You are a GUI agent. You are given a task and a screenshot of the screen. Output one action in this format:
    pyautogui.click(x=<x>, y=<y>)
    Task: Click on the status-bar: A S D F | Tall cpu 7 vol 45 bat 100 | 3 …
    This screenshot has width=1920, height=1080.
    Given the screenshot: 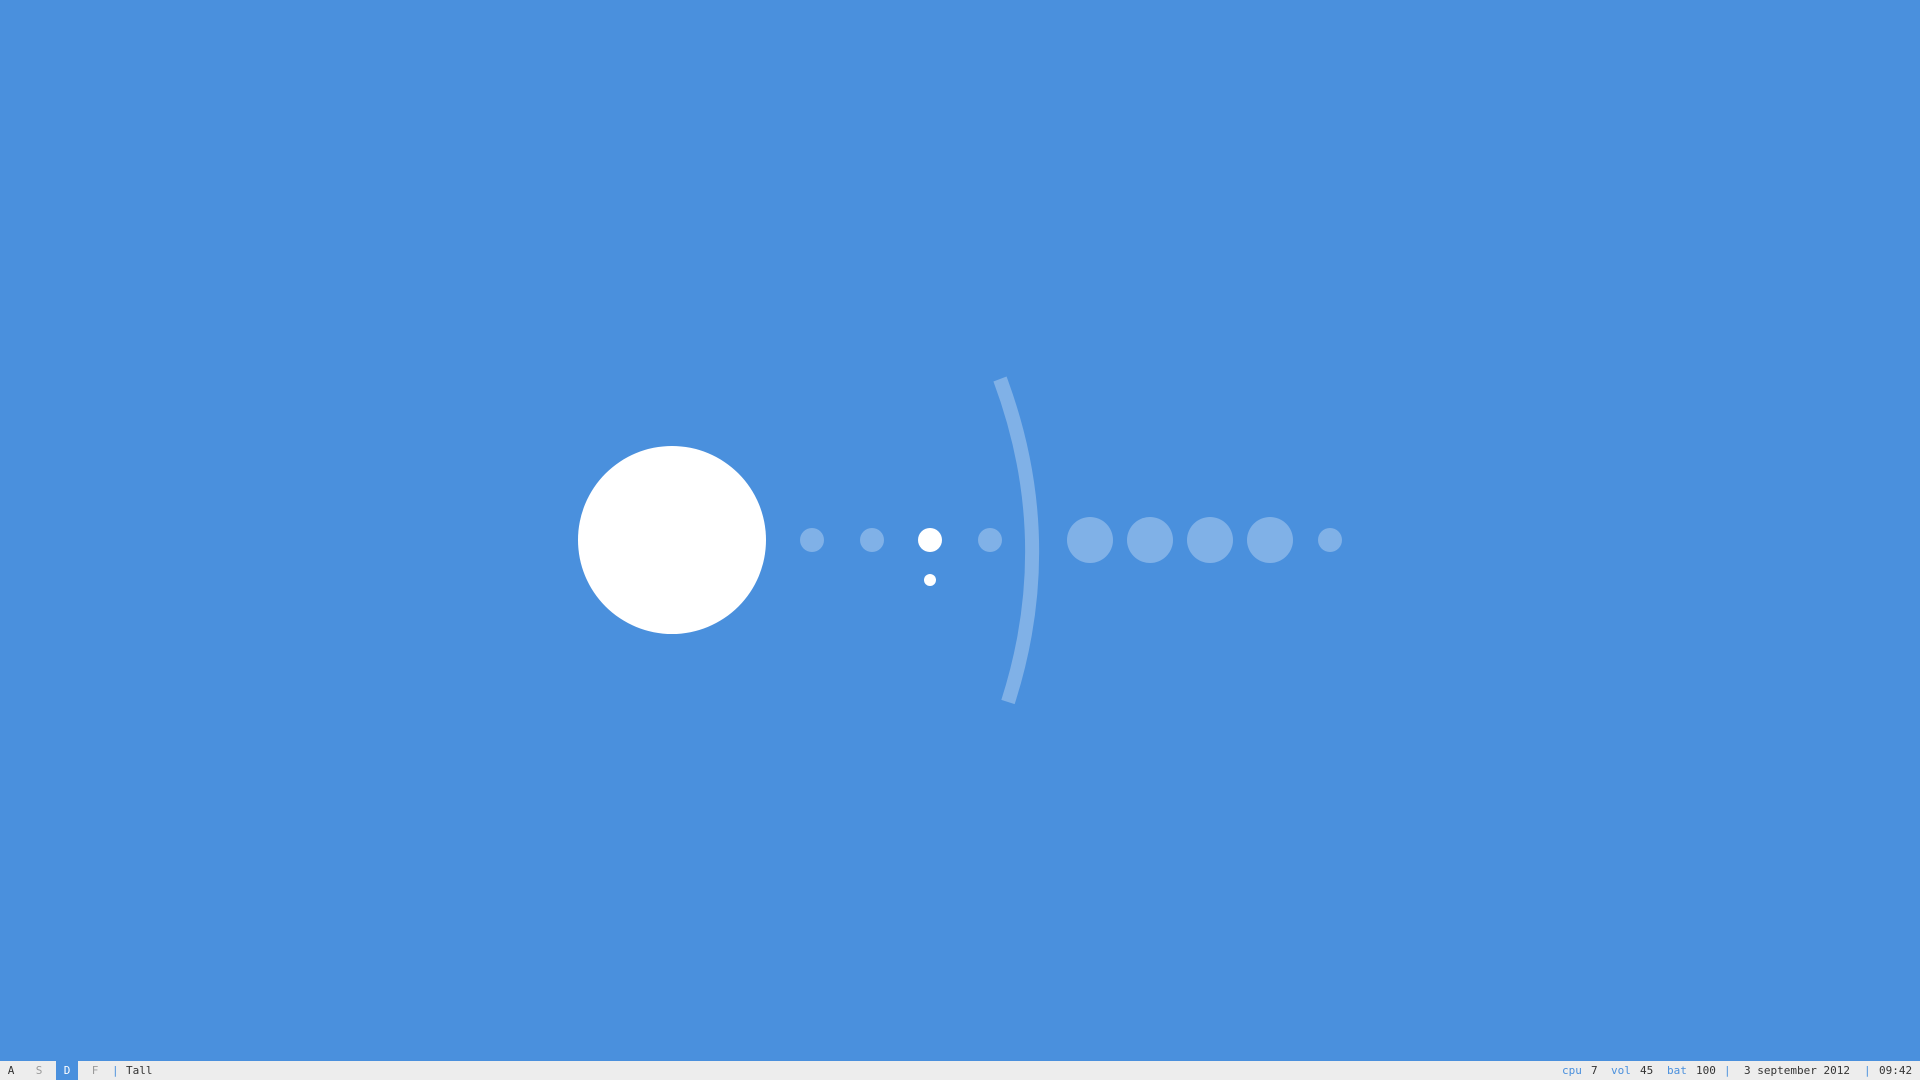 What is the action you would take?
    pyautogui.click(x=960, y=1070)
    